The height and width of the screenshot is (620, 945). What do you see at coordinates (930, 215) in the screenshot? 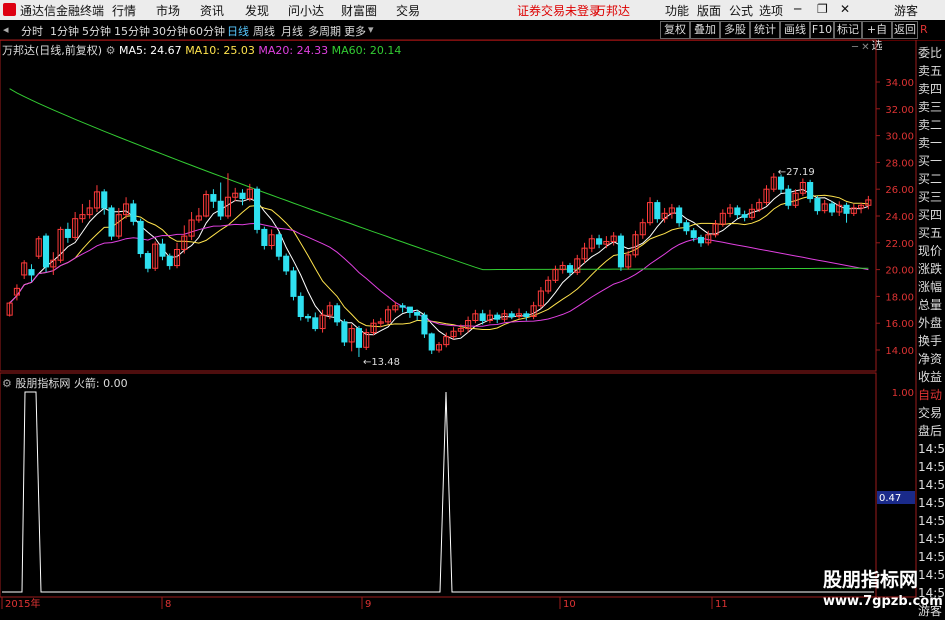
I see `side-label: 买四` at bounding box center [930, 215].